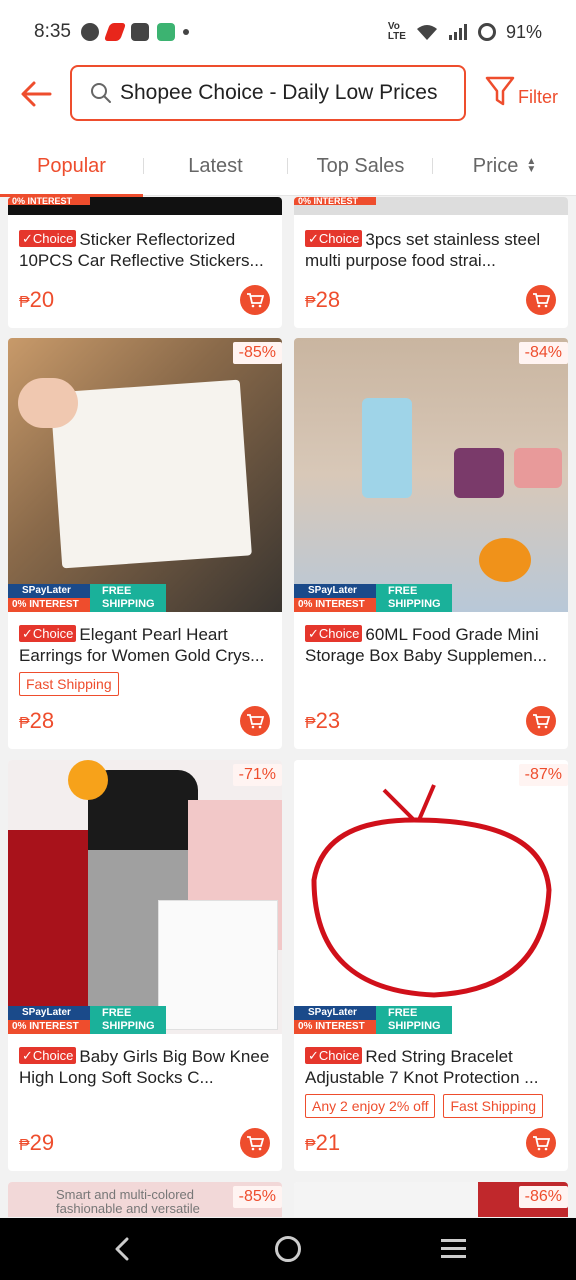 The image size is (576, 1280). Describe the element at coordinates (165, 32) in the screenshot. I see `vpn-icon` at that location.